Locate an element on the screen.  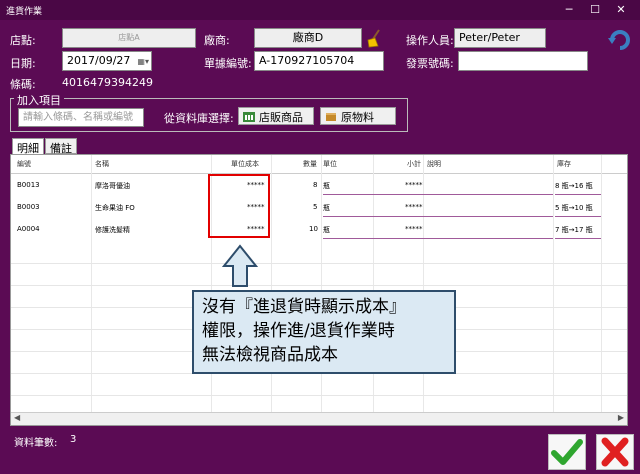
cell-name: 生命果油 FO is located at coordinates (115, 208).